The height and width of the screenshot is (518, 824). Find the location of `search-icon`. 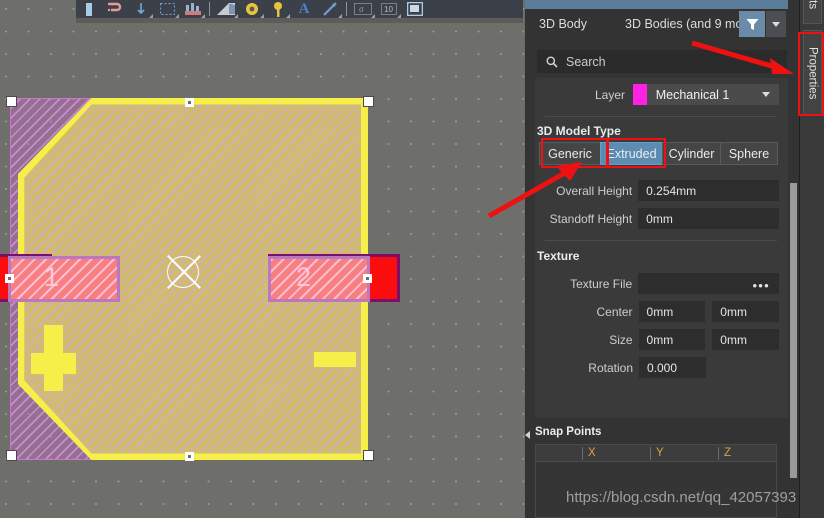

search-icon is located at coordinates (552, 62).